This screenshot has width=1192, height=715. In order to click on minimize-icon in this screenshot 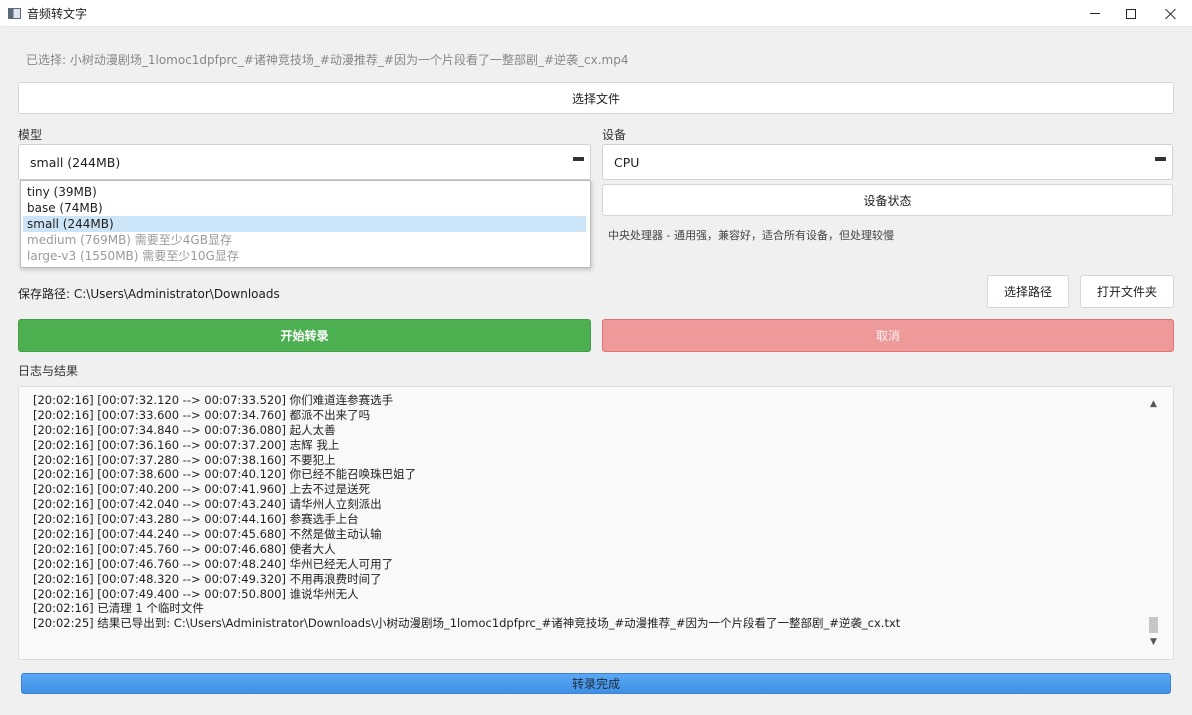, I will do `click(1095, 13)`.